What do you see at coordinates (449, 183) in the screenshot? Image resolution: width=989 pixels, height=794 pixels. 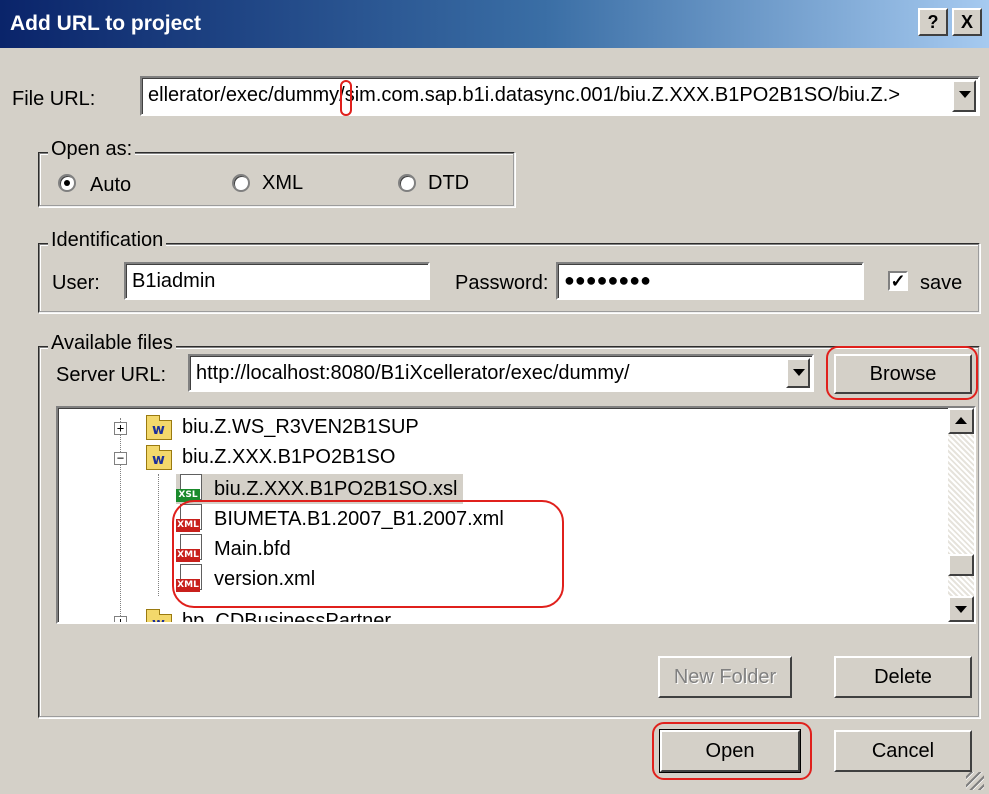 I see `radio-dtd-label: DTD` at bounding box center [449, 183].